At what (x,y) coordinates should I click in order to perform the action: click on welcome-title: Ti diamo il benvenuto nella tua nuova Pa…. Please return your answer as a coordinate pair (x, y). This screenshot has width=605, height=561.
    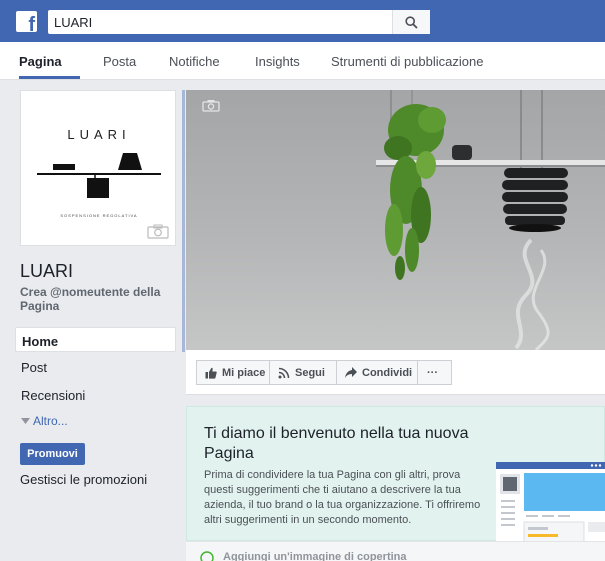
    Looking at the image, I should click on (336, 443).